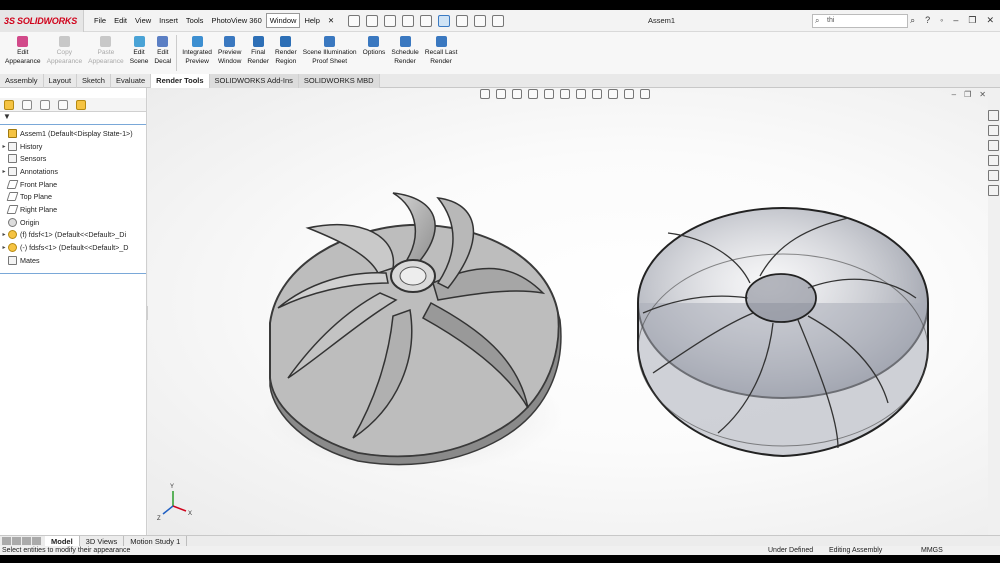 Image resolution: width=1000 pixels, height=563 pixels. I want to click on property-manager-tab-icon, so click(27, 104).